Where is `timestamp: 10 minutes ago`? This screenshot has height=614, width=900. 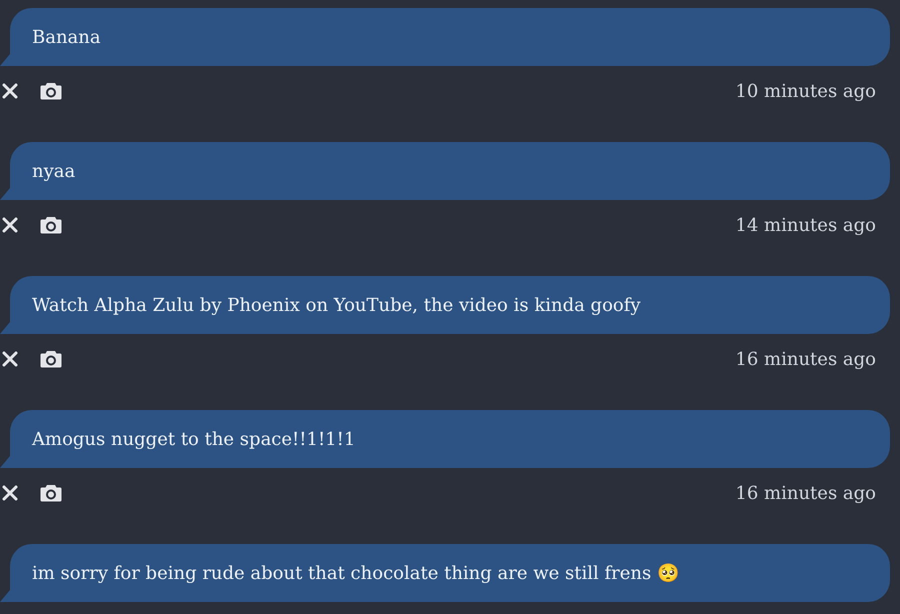
timestamp: 10 minutes ago is located at coordinates (805, 91).